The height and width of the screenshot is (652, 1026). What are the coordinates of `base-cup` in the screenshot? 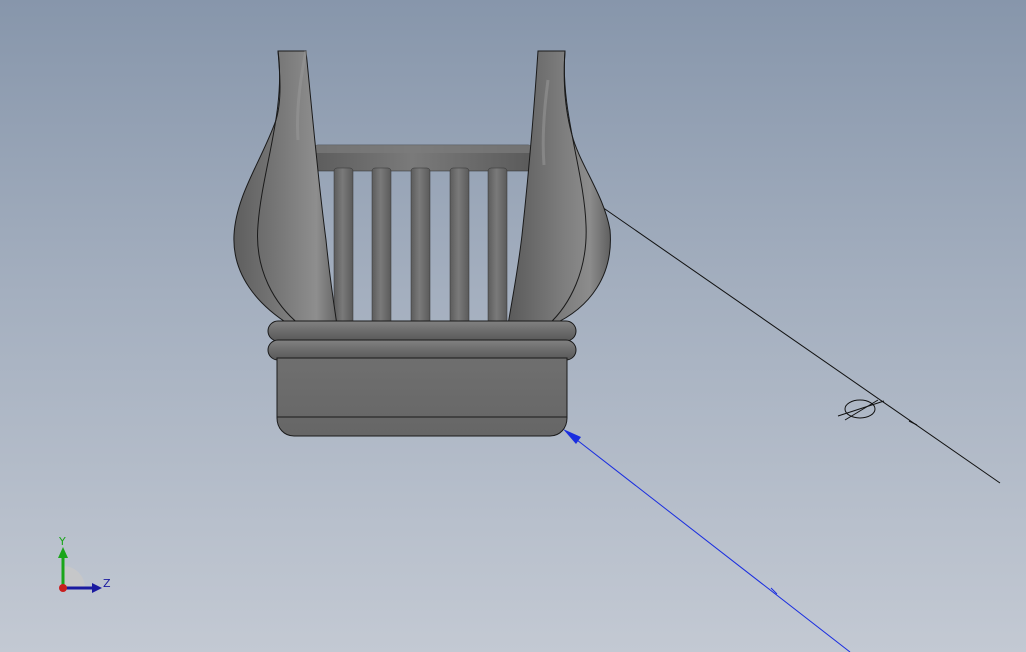 It's located at (422, 397).